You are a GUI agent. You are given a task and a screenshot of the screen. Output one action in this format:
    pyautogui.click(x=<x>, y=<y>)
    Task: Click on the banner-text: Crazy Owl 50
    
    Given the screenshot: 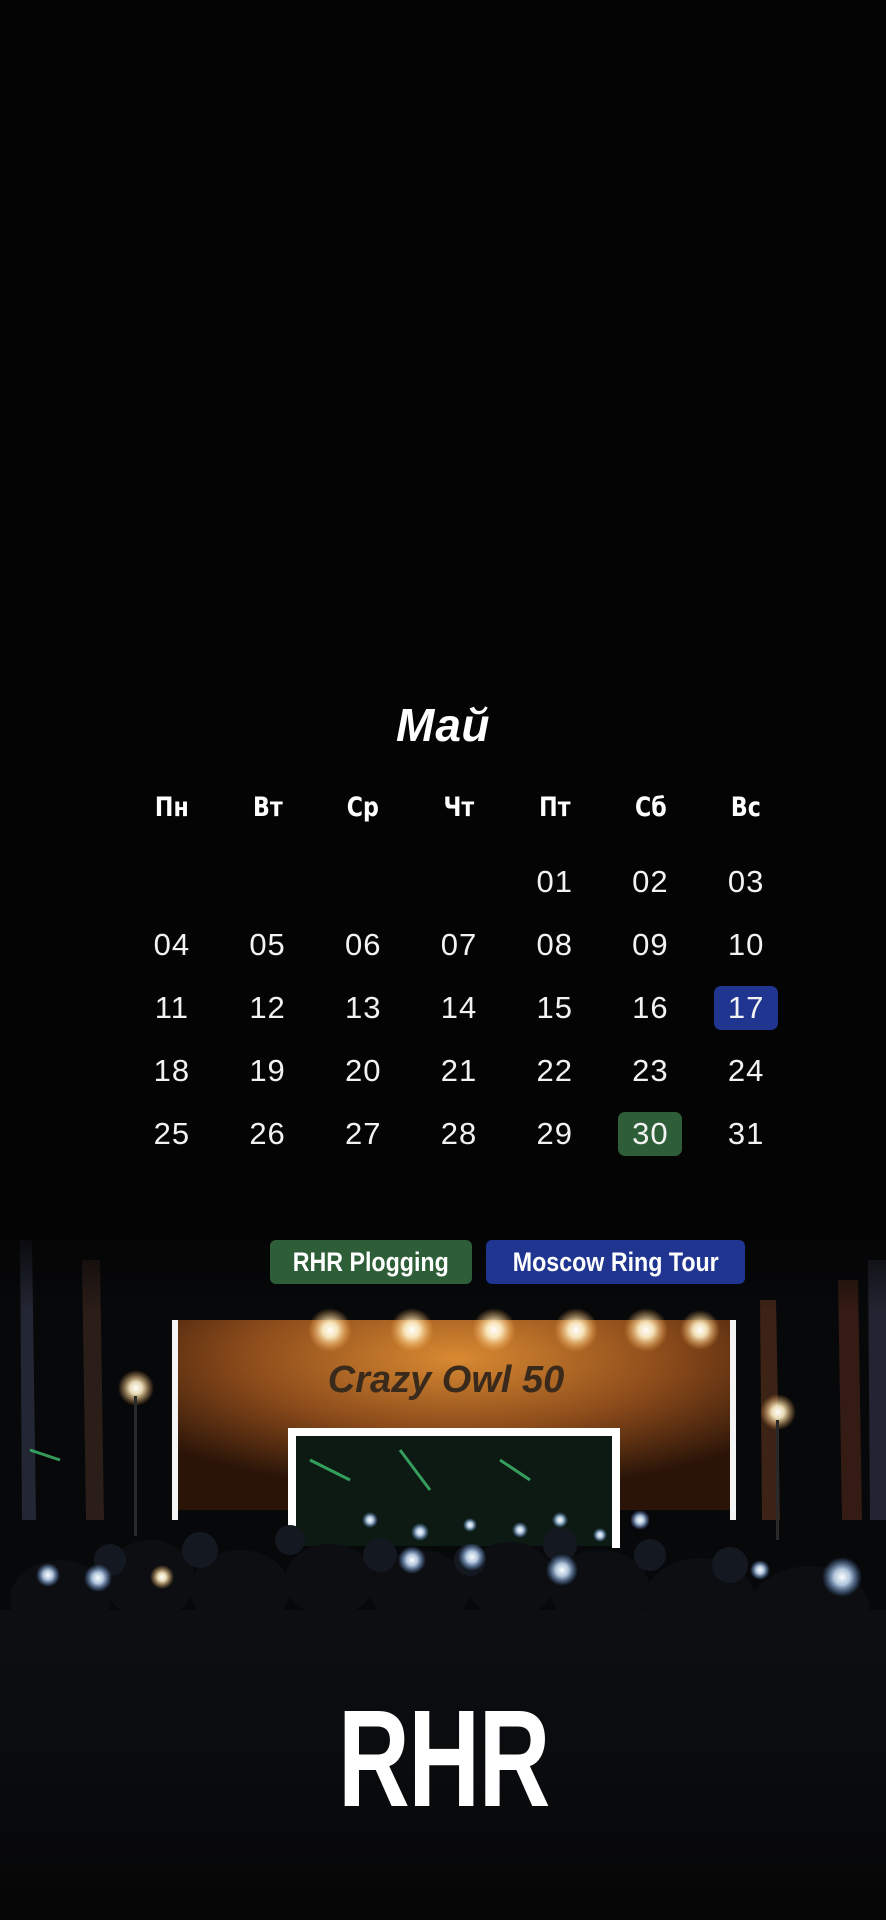 What is the action you would take?
    pyautogui.click(x=446, y=1380)
    